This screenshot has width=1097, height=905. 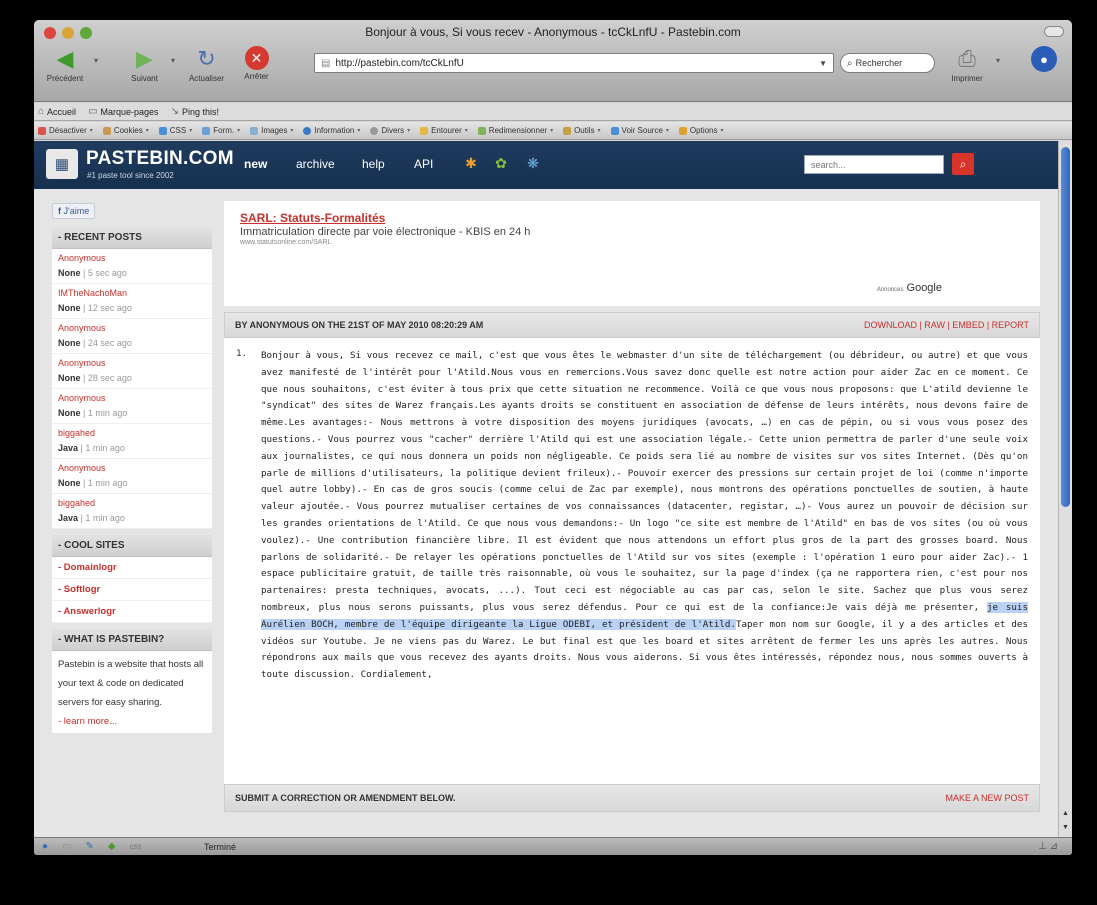 I want to click on cool-site-link: - Domainlogr, so click(x=132, y=568).